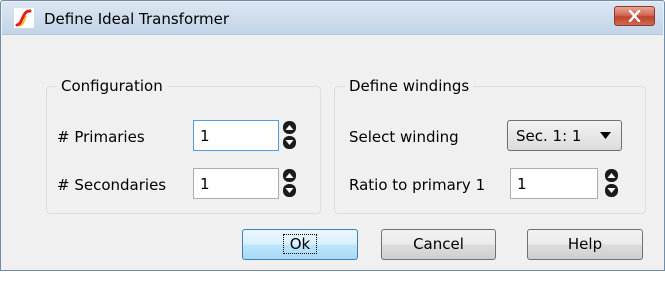  What do you see at coordinates (549, 136) in the screenshot?
I see `select-winding-value: Sec. 1: 1` at bounding box center [549, 136].